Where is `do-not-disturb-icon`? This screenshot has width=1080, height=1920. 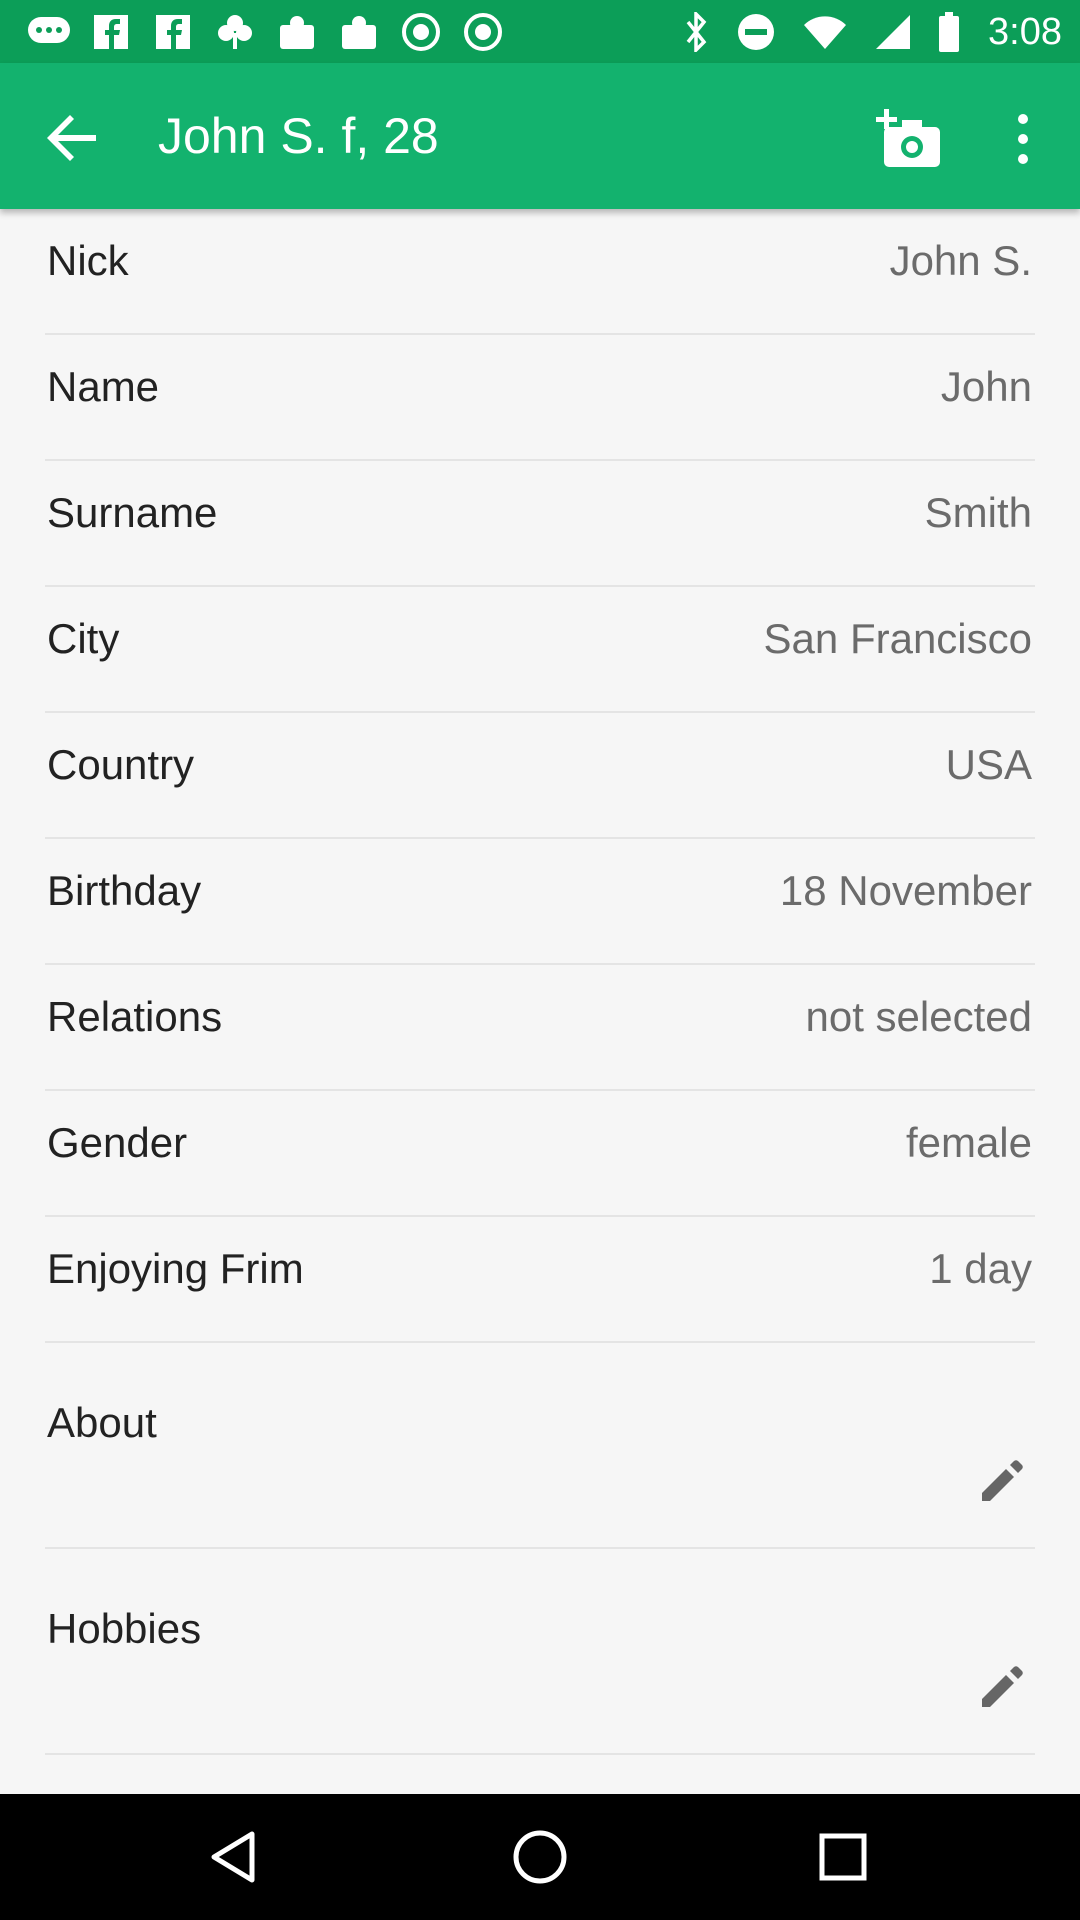
do-not-disturb-icon is located at coordinates (756, 32).